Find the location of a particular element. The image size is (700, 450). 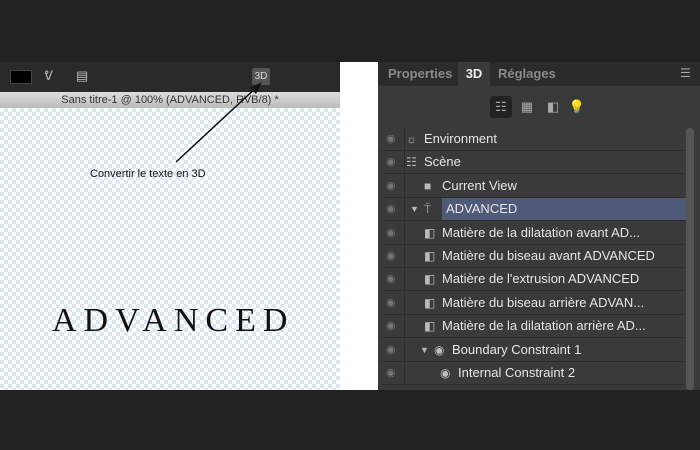

layer-label: Internal Constraint 2 is located at coordinates (517, 372).